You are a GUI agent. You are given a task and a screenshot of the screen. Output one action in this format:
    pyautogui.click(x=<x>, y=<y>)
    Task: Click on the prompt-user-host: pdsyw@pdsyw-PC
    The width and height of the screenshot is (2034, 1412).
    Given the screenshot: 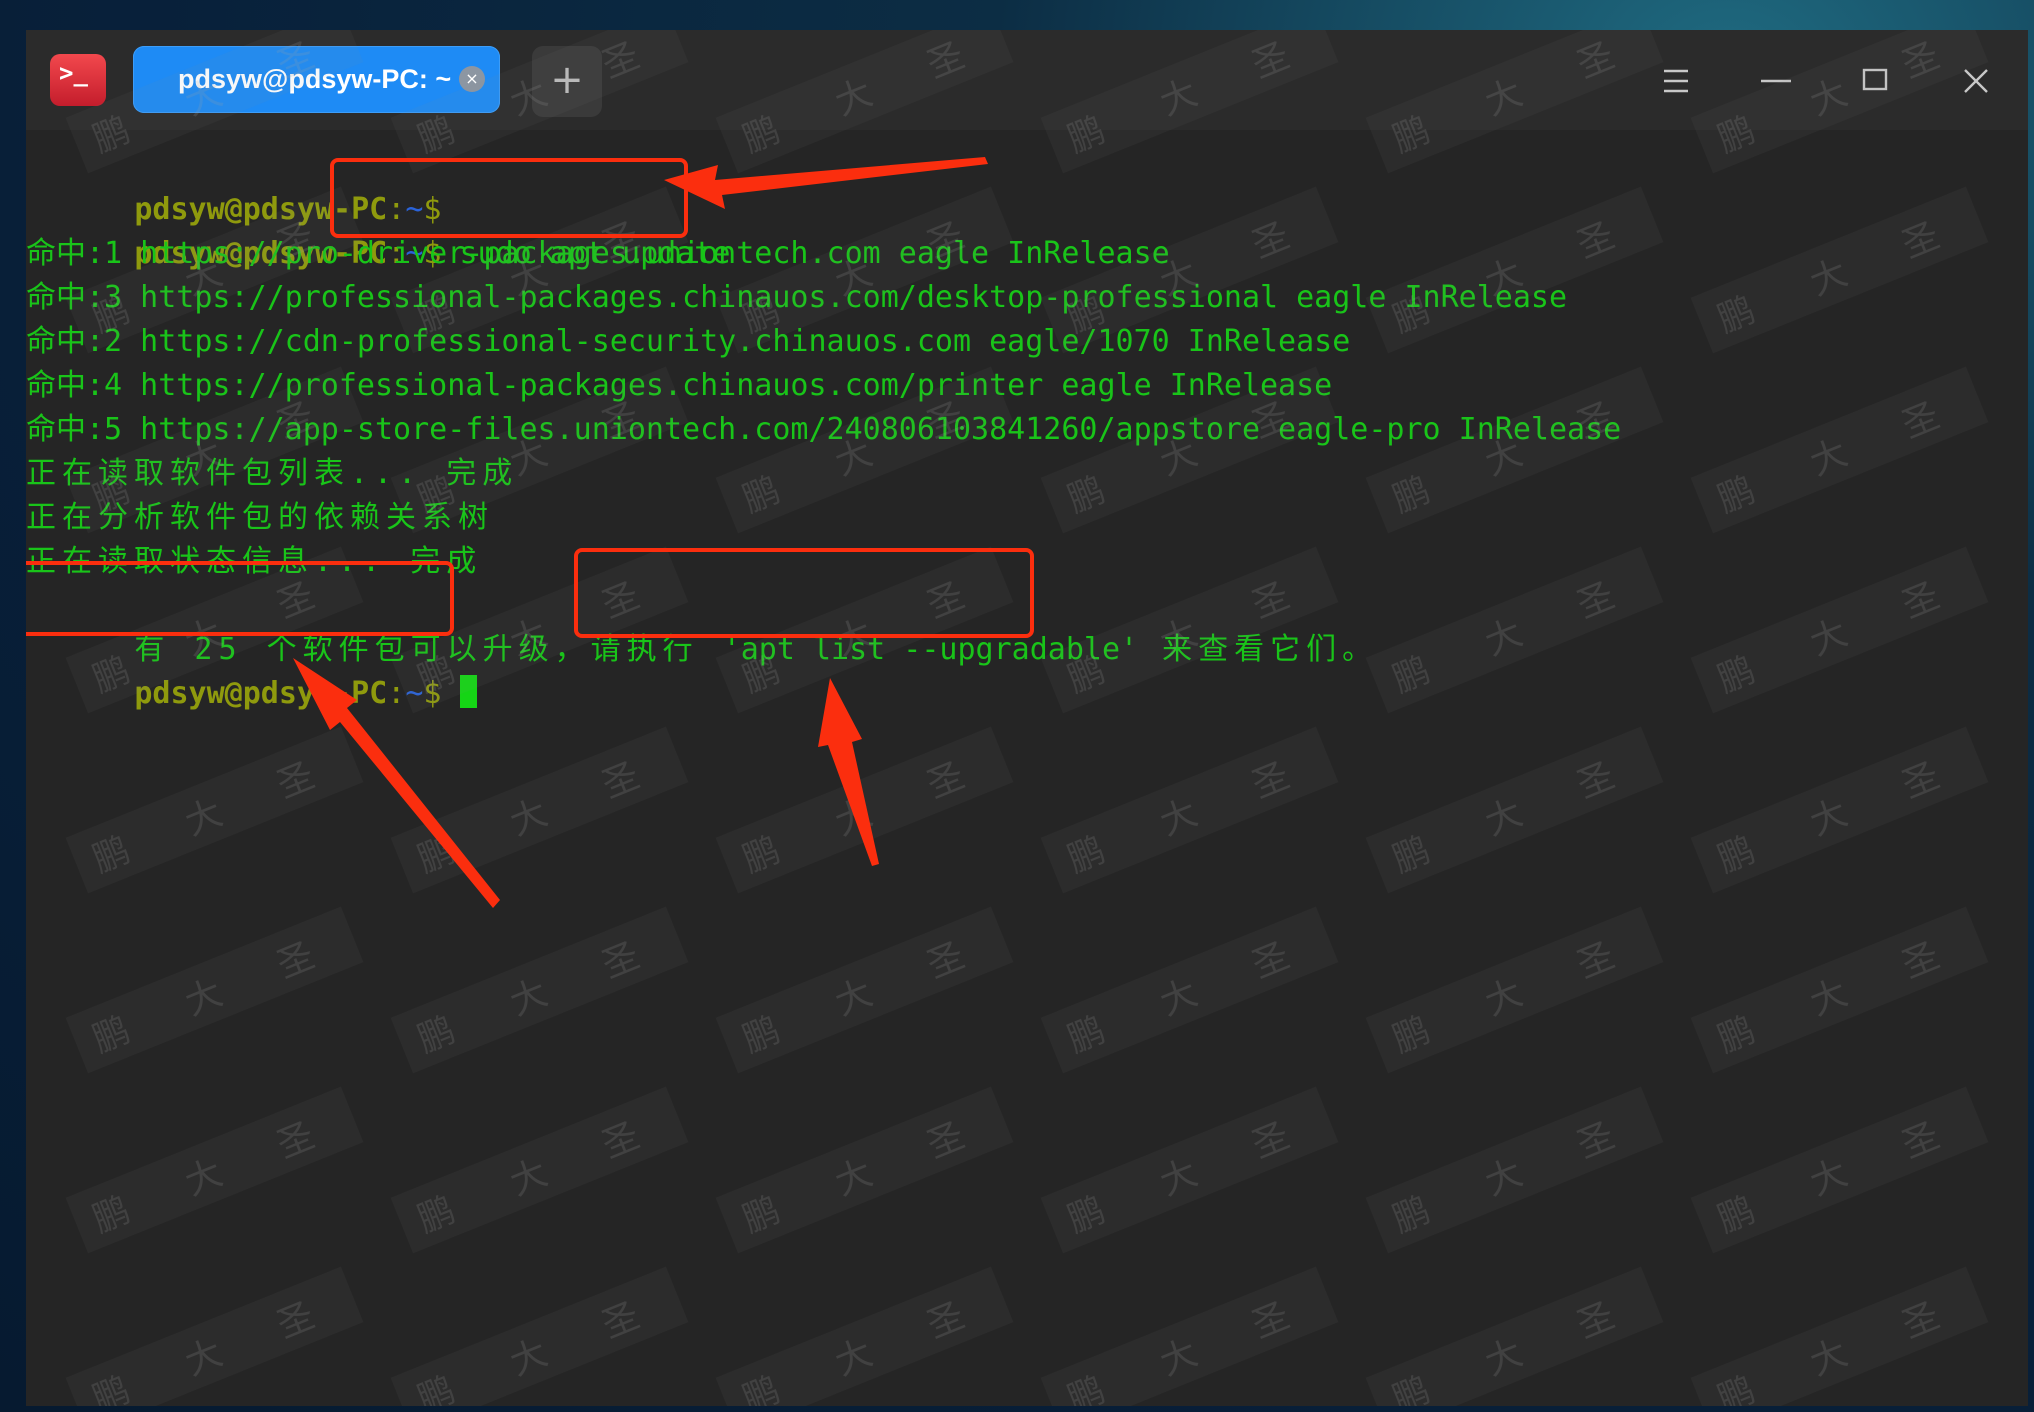 What is the action you would take?
    pyautogui.click(x=261, y=693)
    